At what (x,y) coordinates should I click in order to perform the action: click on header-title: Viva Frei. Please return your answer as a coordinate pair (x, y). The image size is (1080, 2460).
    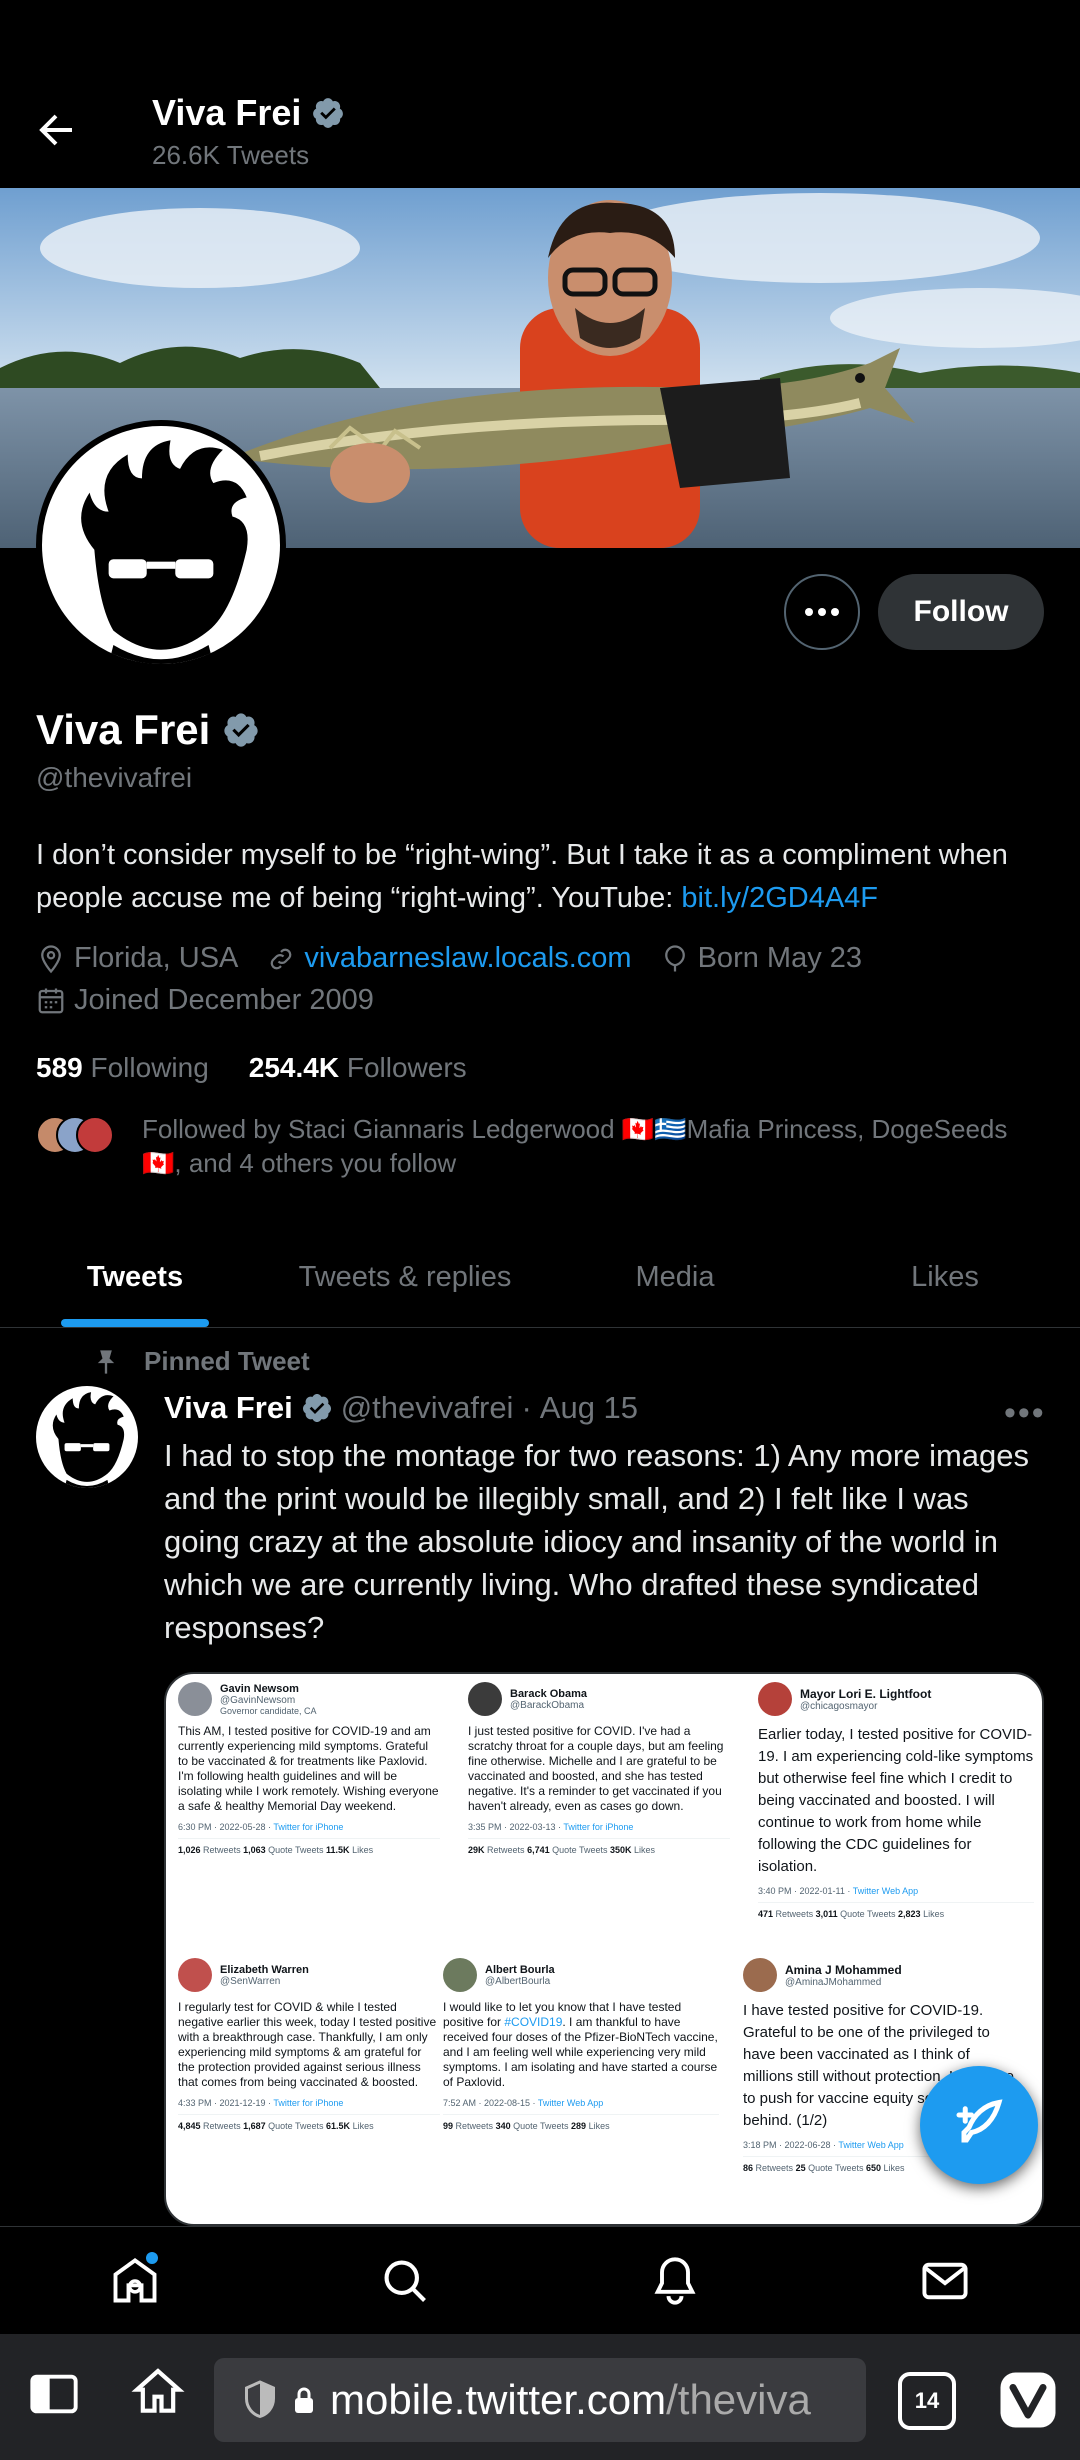
    Looking at the image, I should click on (248, 113).